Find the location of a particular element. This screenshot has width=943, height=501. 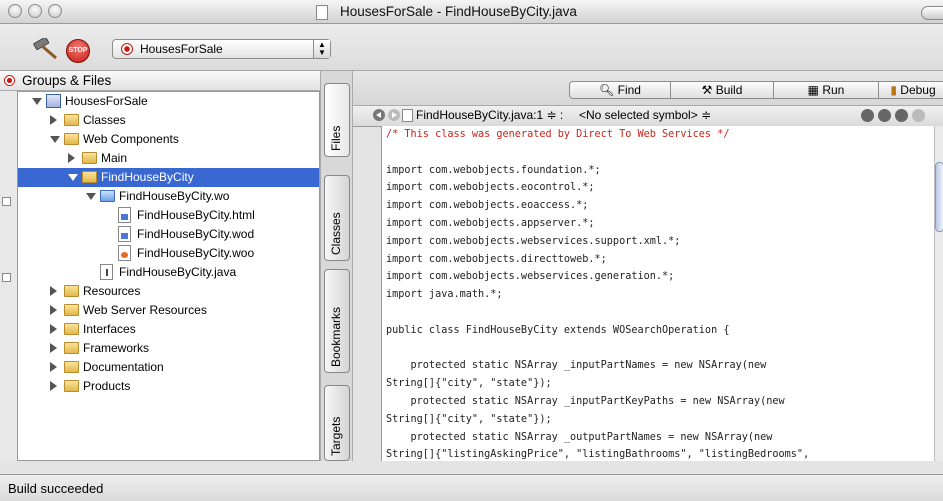

tab-targets: Targets is located at coordinates (337, 423).